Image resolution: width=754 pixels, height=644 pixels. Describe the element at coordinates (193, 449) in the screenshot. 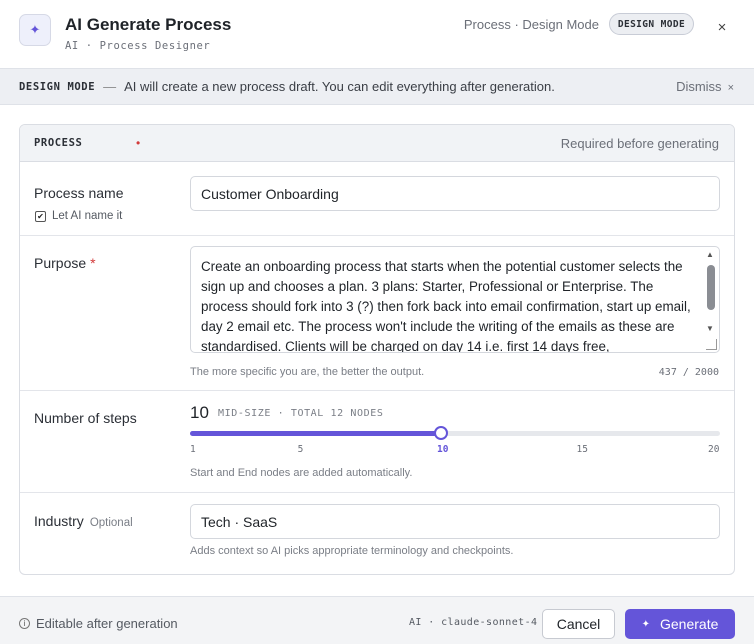

I see `slider-tick: 1` at that location.